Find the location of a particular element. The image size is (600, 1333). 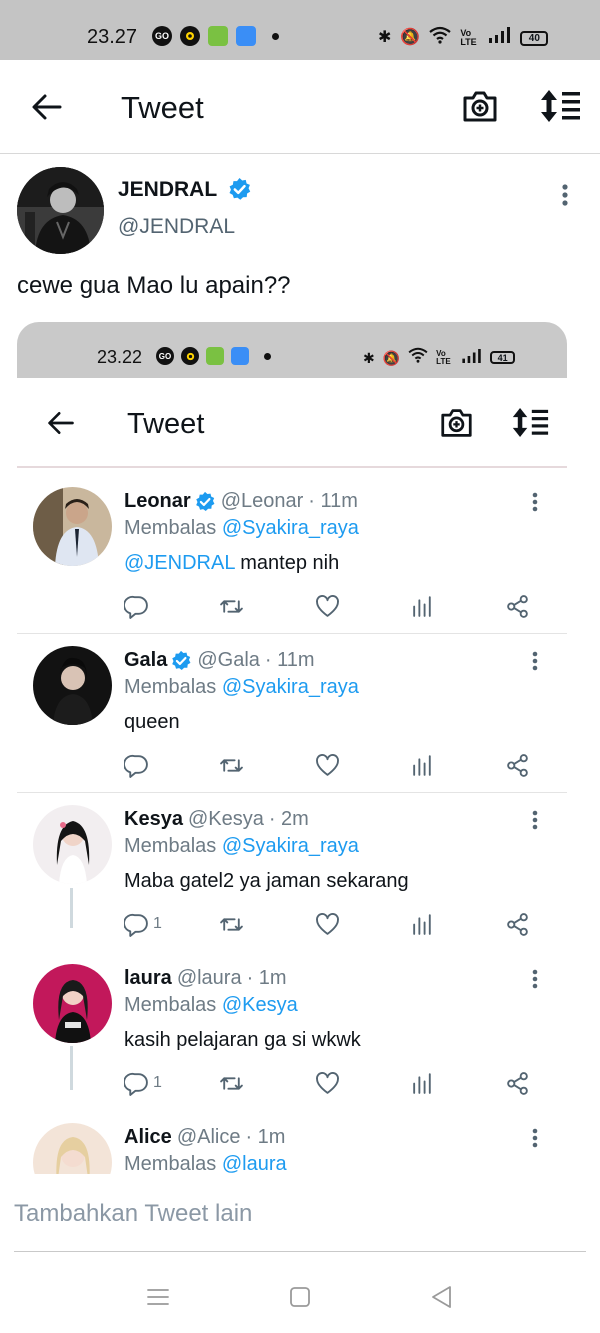

reply-author-name: Leonar is located at coordinates (157, 501).